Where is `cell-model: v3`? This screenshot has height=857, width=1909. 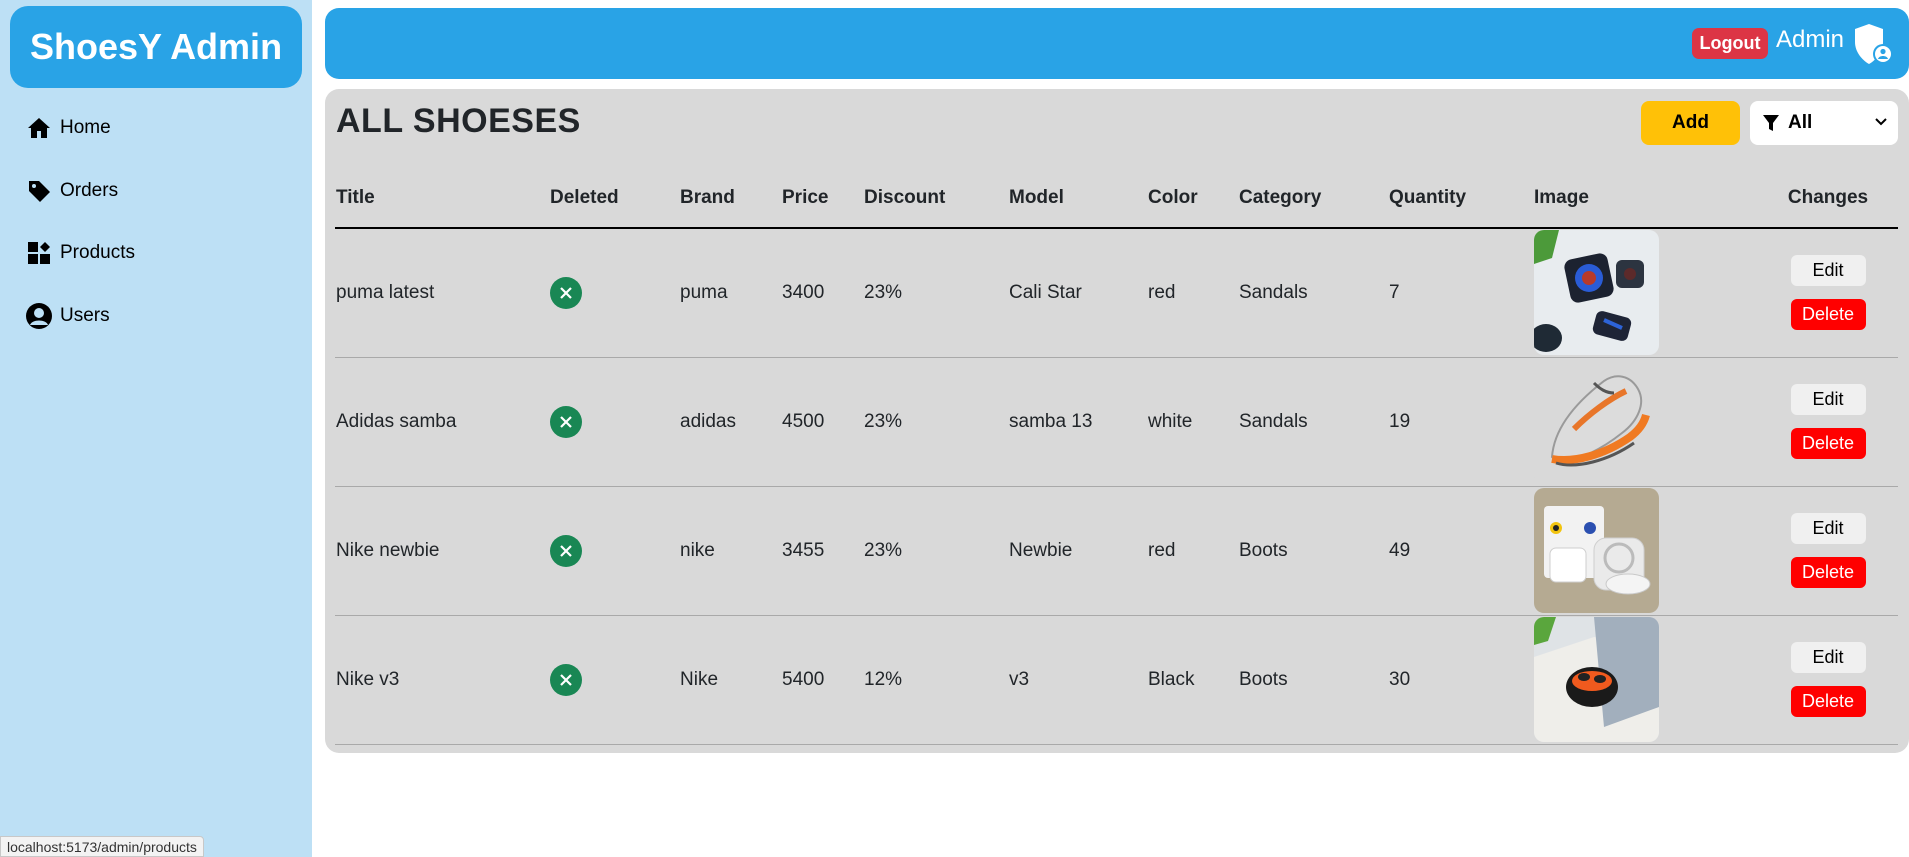 cell-model: v3 is located at coordinates (1077, 680).